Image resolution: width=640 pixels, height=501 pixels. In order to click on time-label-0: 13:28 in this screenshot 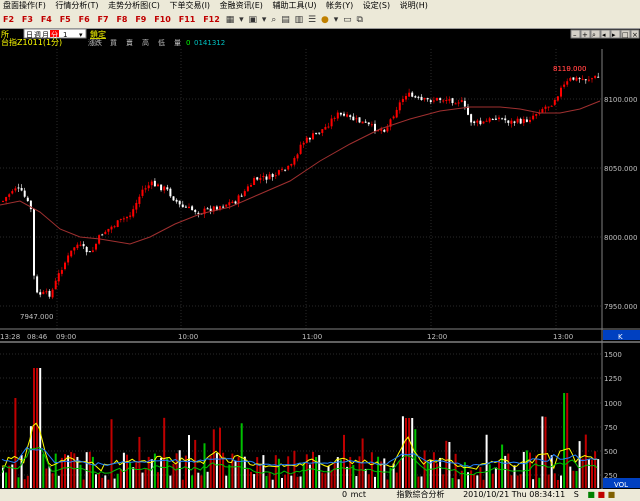, I will do `click(10, 337)`.